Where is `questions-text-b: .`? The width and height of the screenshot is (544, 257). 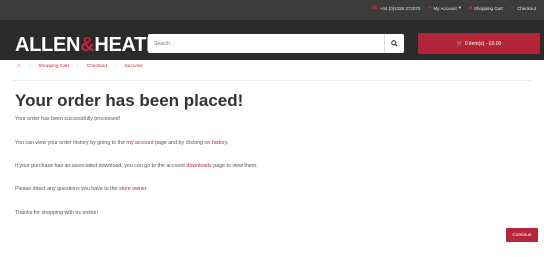 questions-text-b: . is located at coordinates (147, 189).